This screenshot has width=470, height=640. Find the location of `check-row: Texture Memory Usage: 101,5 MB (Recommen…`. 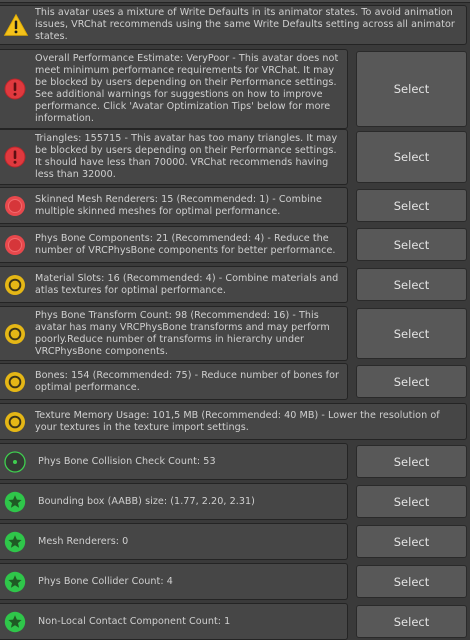

check-row: Texture Memory Usage: 101,5 MB (Recommen… is located at coordinates (235, 421).